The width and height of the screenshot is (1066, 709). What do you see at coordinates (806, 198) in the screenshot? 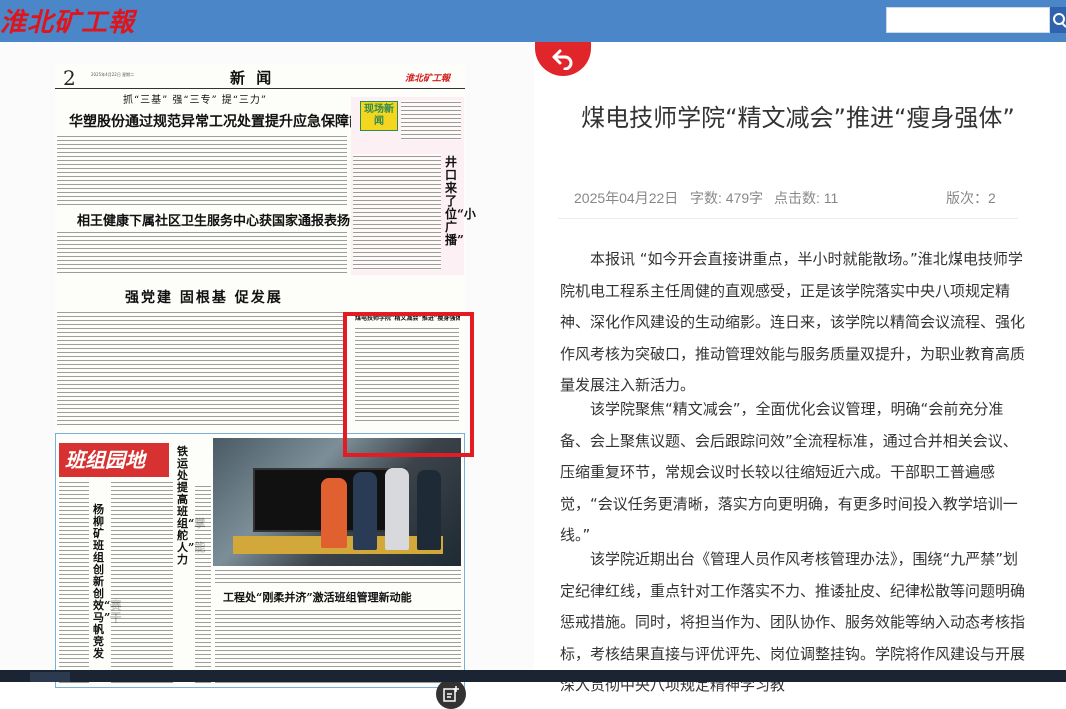
I see `article-click-count: 点击数: 11` at bounding box center [806, 198].